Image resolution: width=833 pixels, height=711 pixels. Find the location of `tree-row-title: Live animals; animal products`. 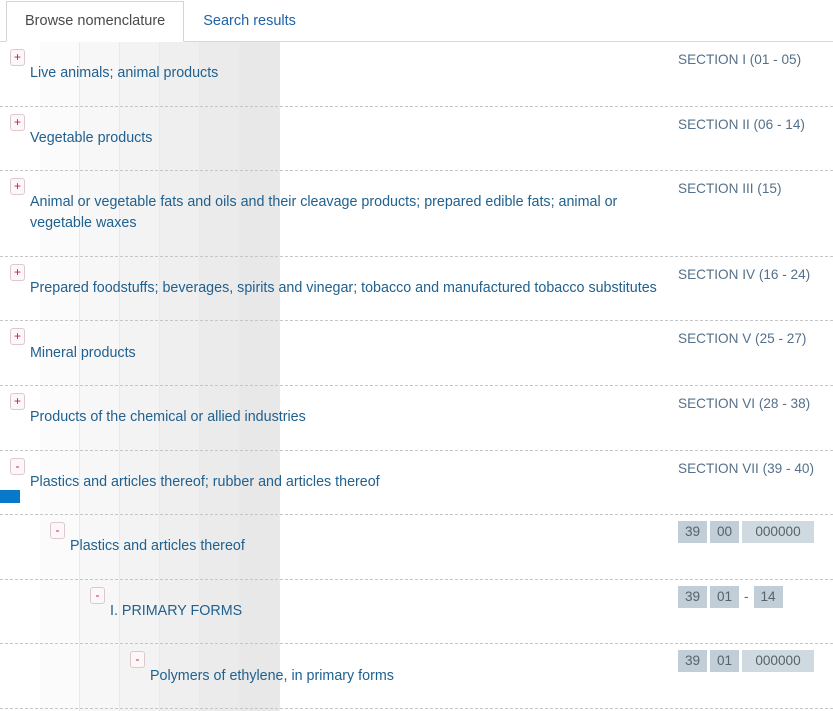

tree-row-title: Live animals; animal products is located at coordinates (124, 73).